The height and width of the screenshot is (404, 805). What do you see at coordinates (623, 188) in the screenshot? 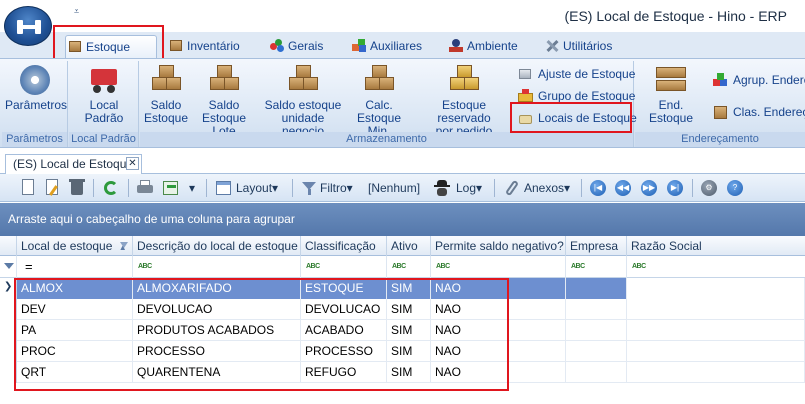
I see `previous-record-icon: ◀◀` at bounding box center [623, 188].